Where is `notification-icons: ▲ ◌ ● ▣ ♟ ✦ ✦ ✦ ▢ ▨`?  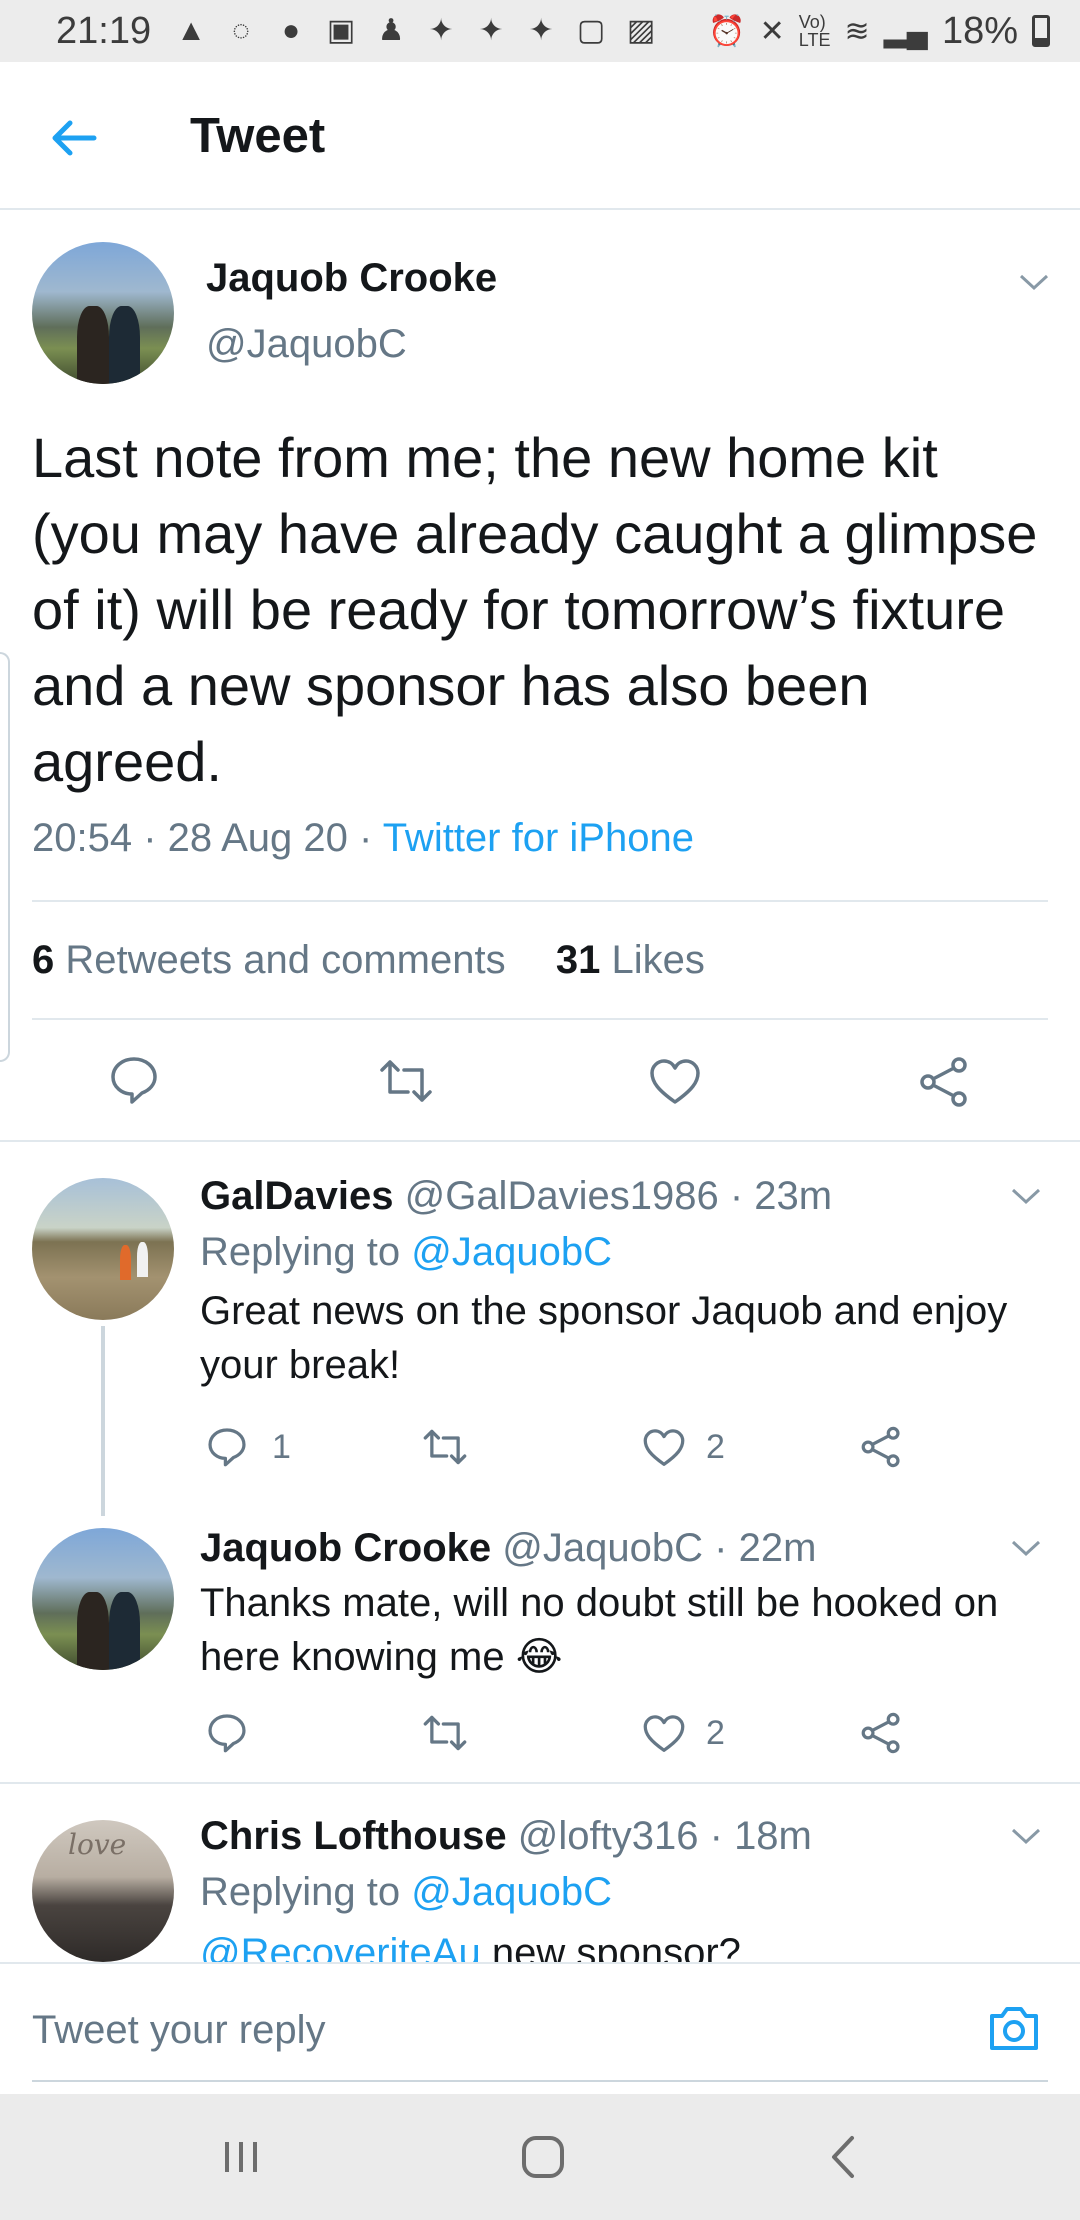 notification-icons: ▲ ◌ ● ▣ ♟ ✦ ✦ ✦ ▢ ▨ is located at coordinates (416, 31).